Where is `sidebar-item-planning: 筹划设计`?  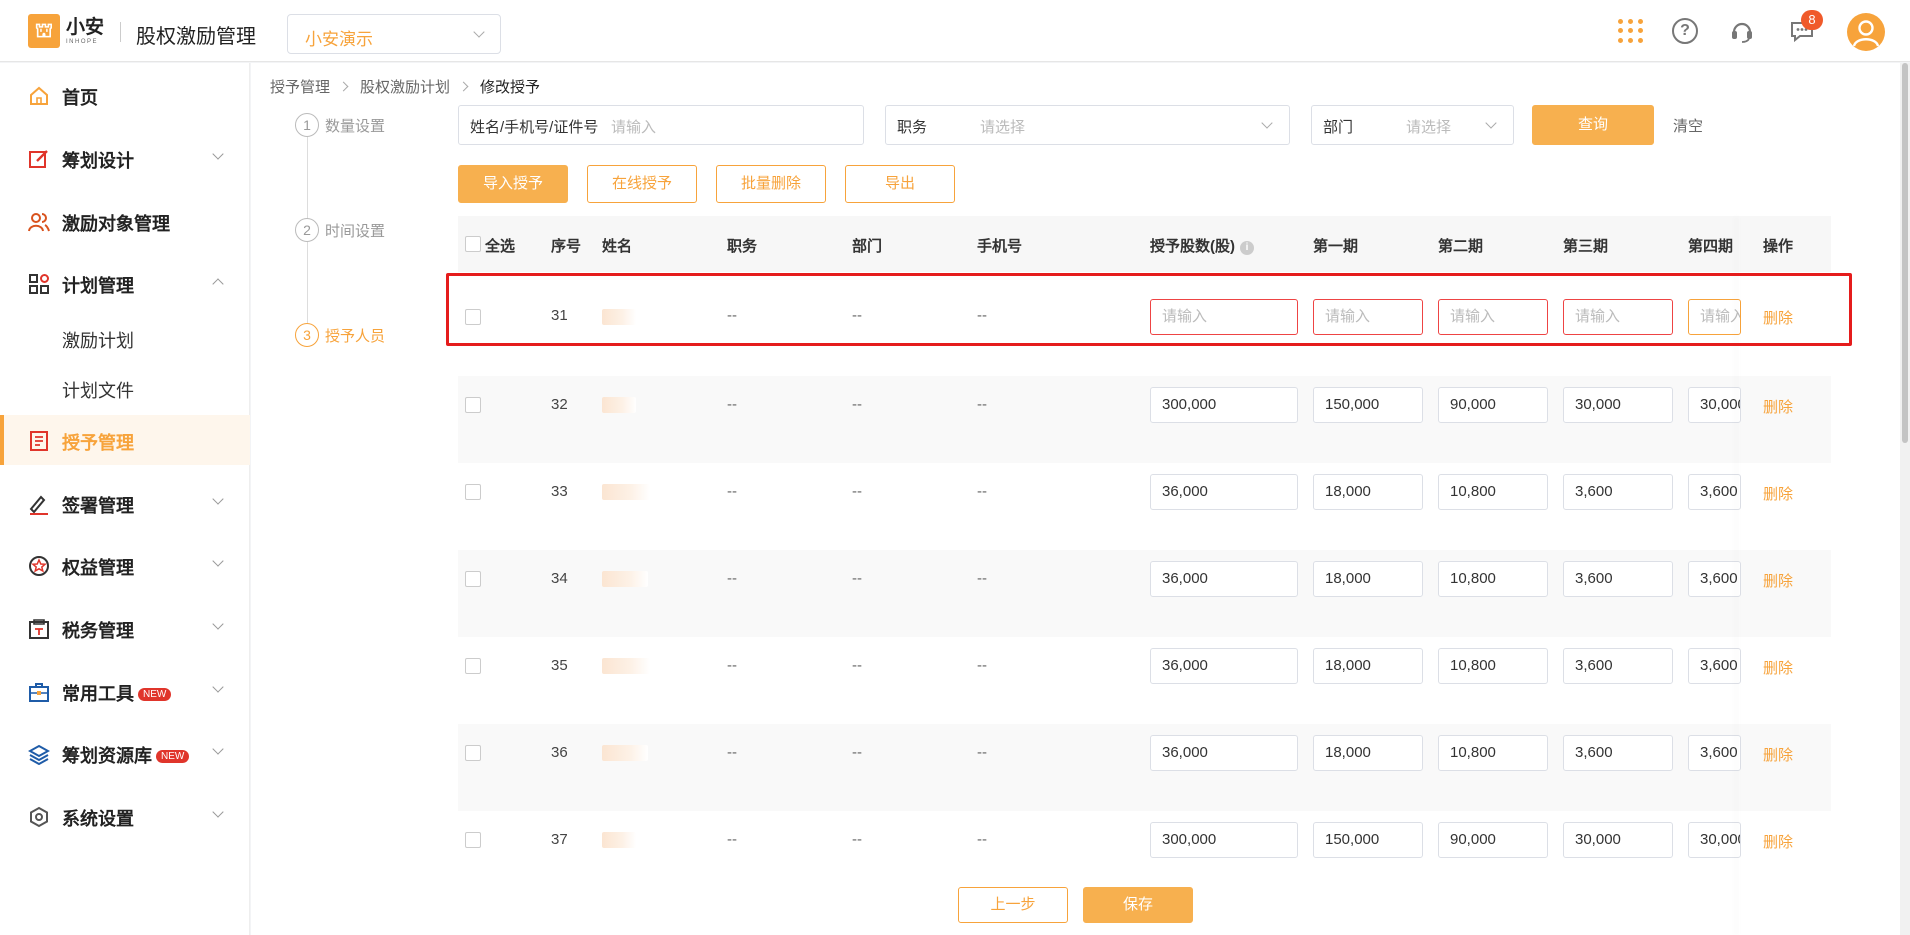
sidebar-item-planning: 筹划设计 is located at coordinates (125, 158).